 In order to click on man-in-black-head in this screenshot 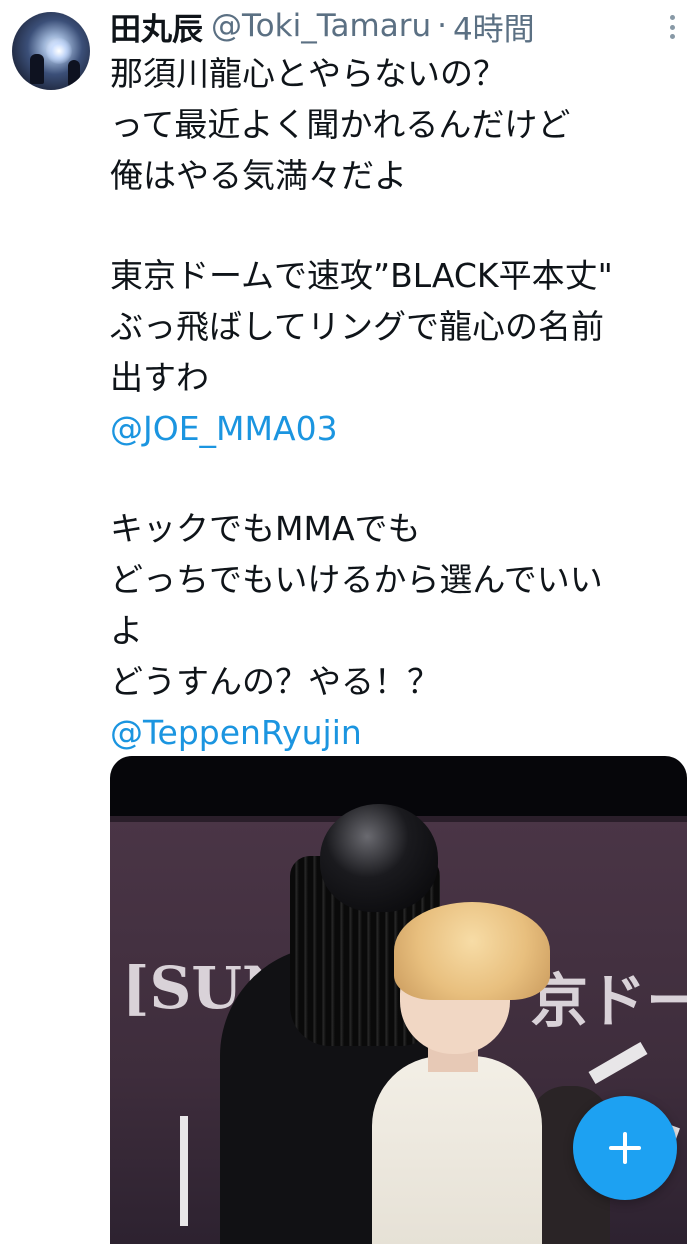, I will do `click(379, 858)`.